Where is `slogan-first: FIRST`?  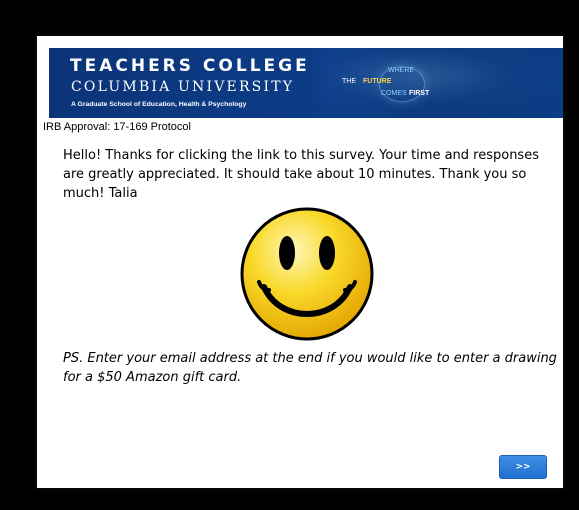
slogan-first: FIRST is located at coordinates (419, 93).